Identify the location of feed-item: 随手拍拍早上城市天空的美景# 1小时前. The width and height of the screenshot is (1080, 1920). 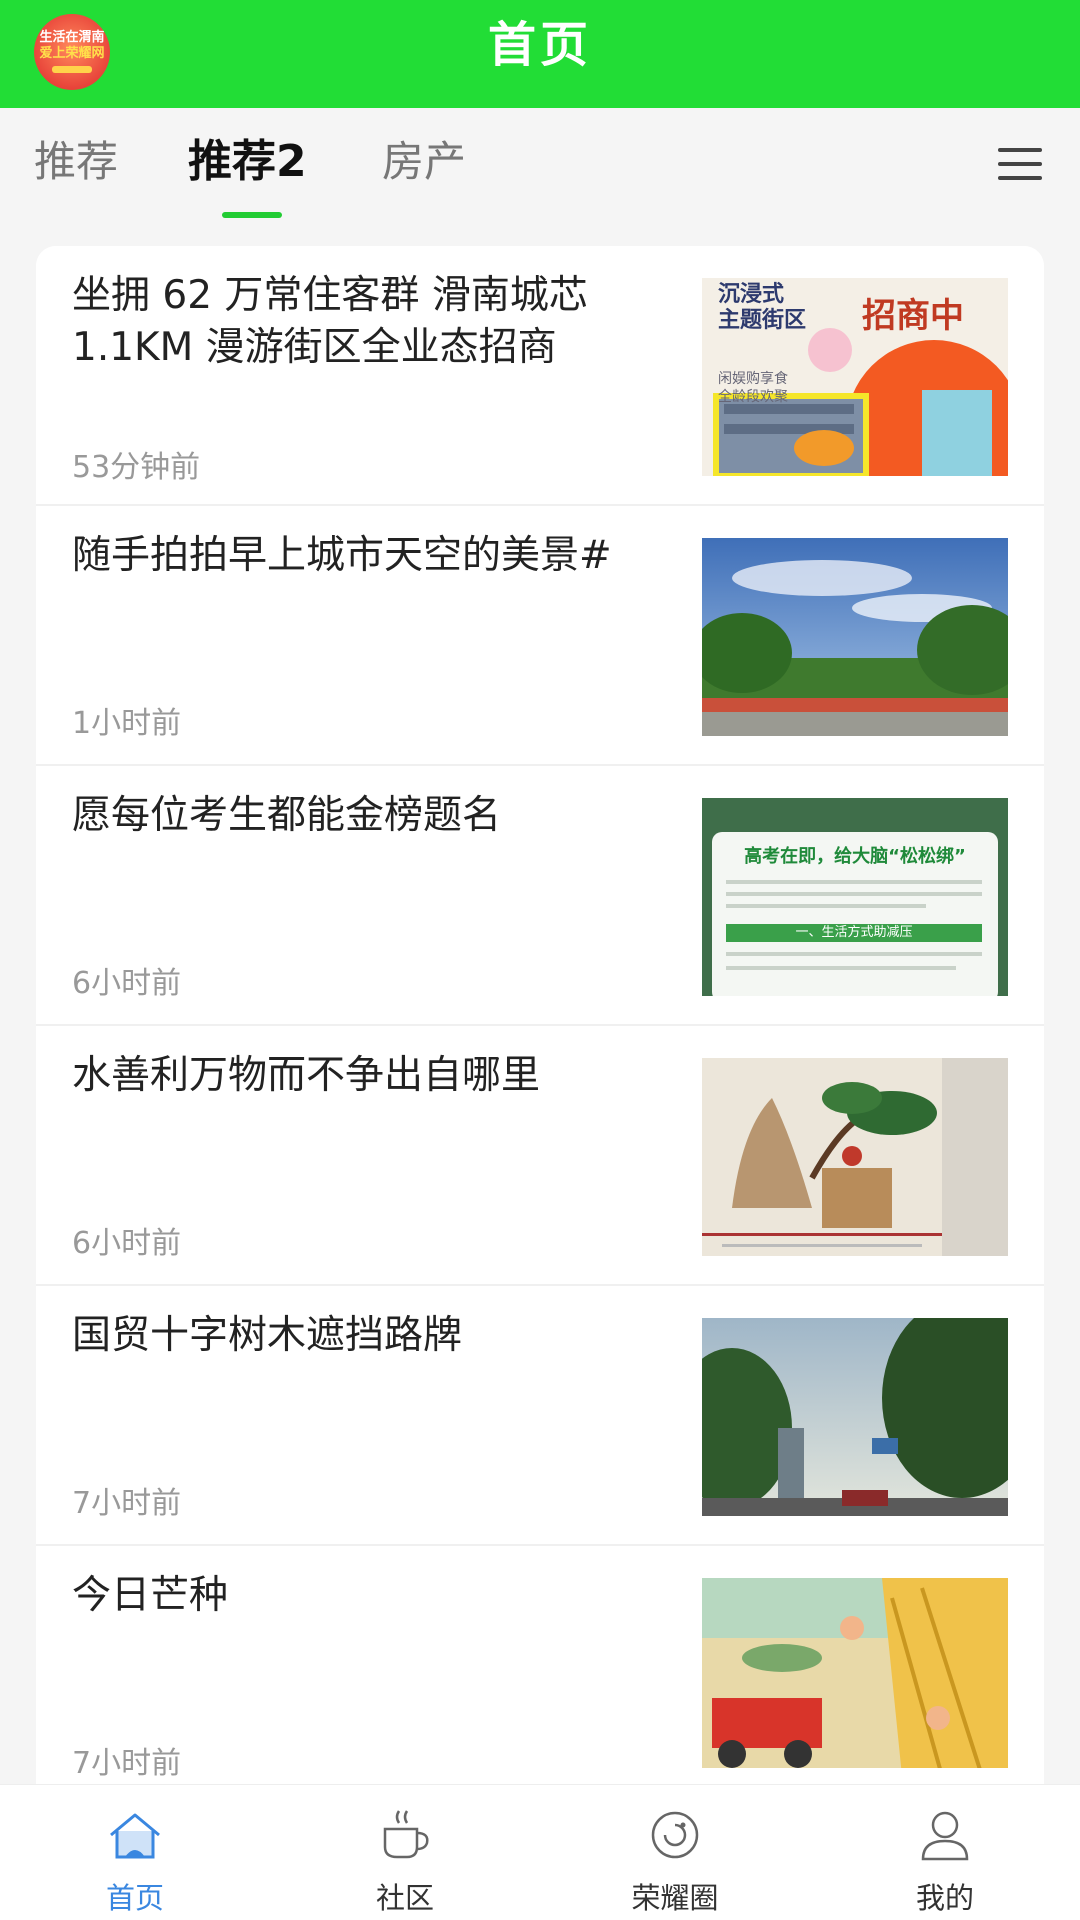
(540, 636).